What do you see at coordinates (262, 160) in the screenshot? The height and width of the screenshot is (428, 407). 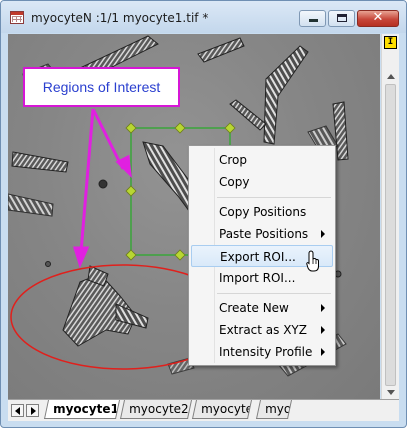 I see `menu-item-crop: Crop` at bounding box center [262, 160].